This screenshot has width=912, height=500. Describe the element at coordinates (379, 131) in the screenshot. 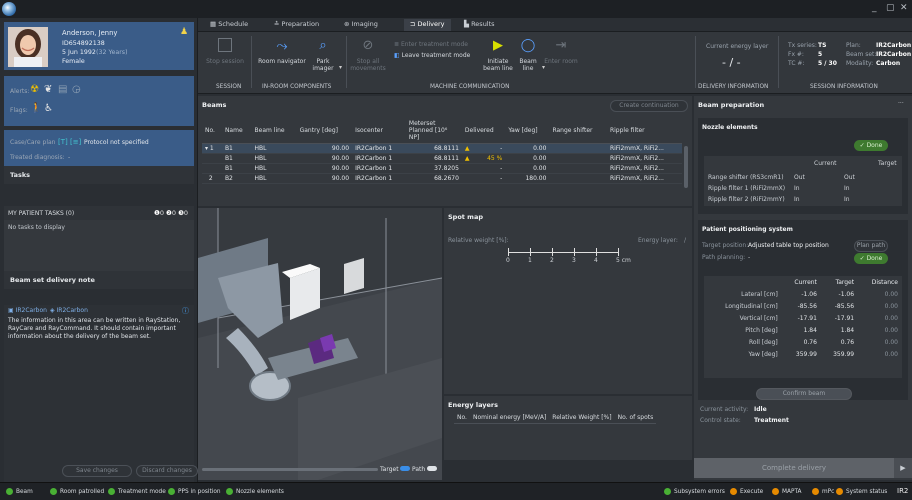

I see `col-isocenter: Isocenter` at that location.